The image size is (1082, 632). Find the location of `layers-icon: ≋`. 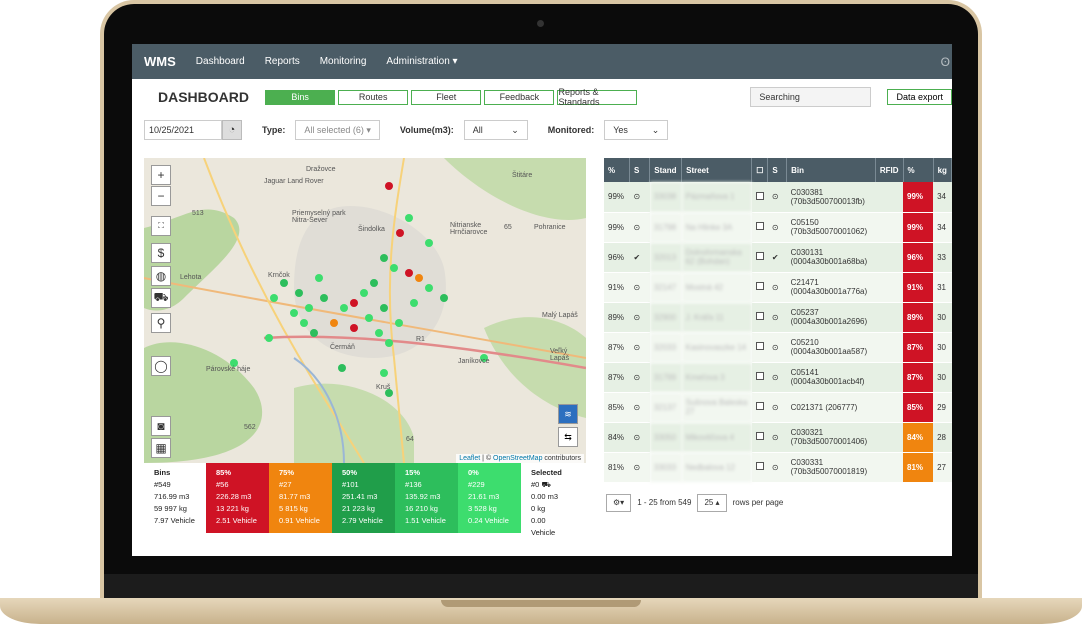

layers-icon: ≋ is located at coordinates (568, 414).